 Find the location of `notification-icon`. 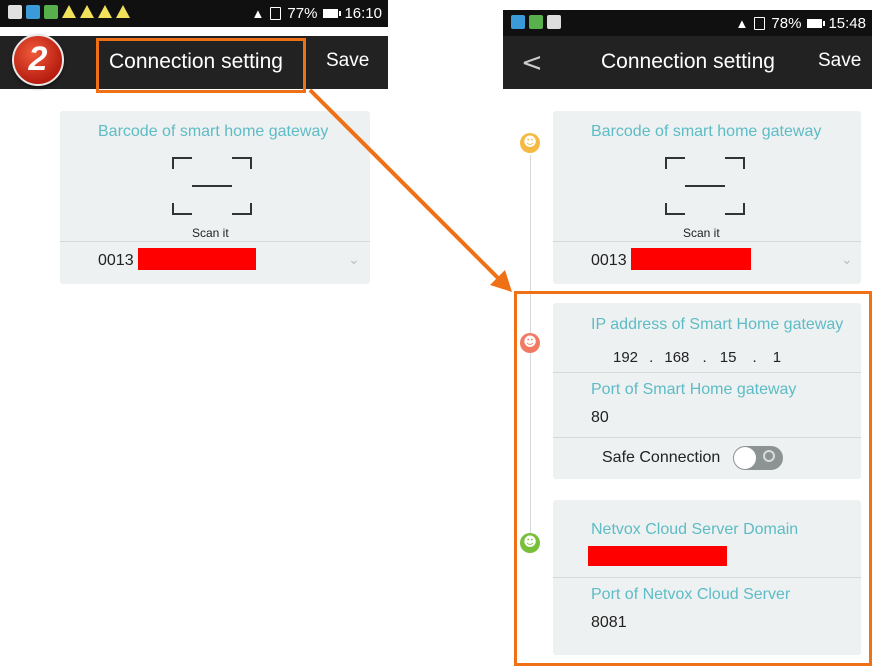

notification-icon is located at coordinates (15, 12).